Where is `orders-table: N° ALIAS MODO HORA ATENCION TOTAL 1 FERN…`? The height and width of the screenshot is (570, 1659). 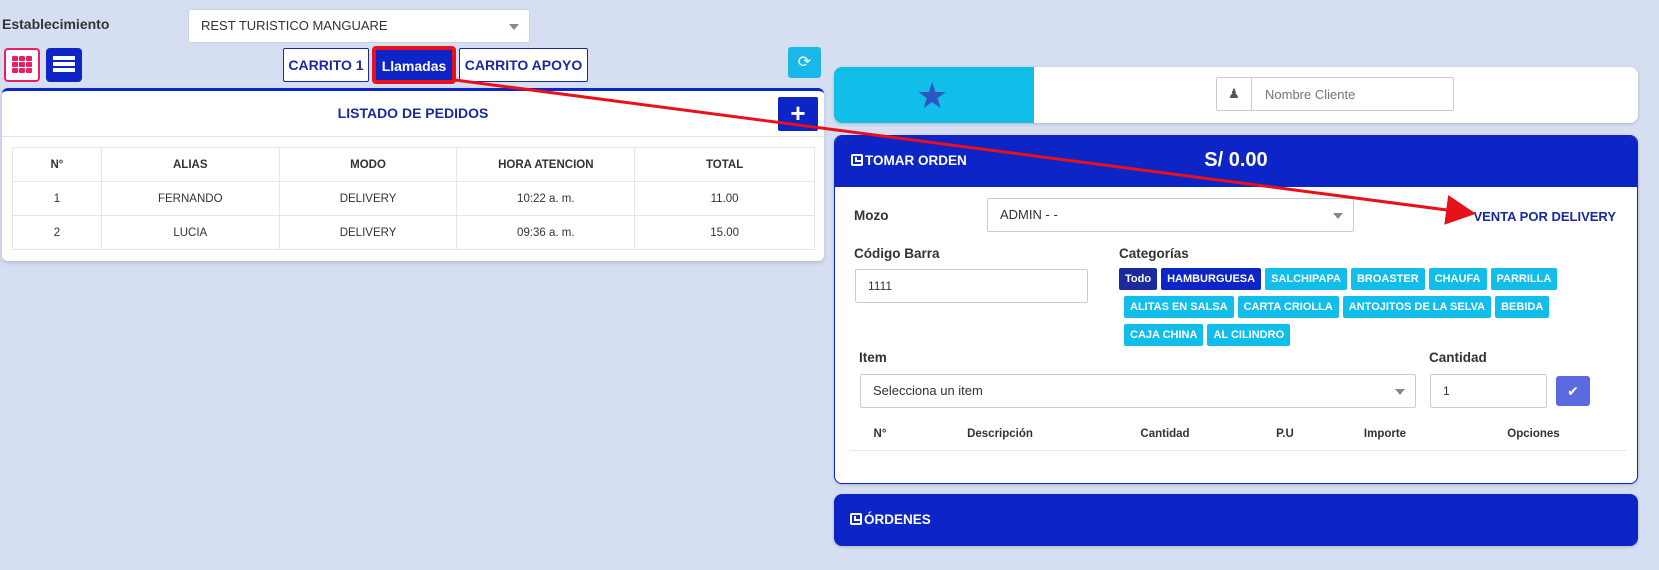 orders-table: N° ALIAS MODO HORA ATENCION TOTAL 1 FERN… is located at coordinates (413, 198).